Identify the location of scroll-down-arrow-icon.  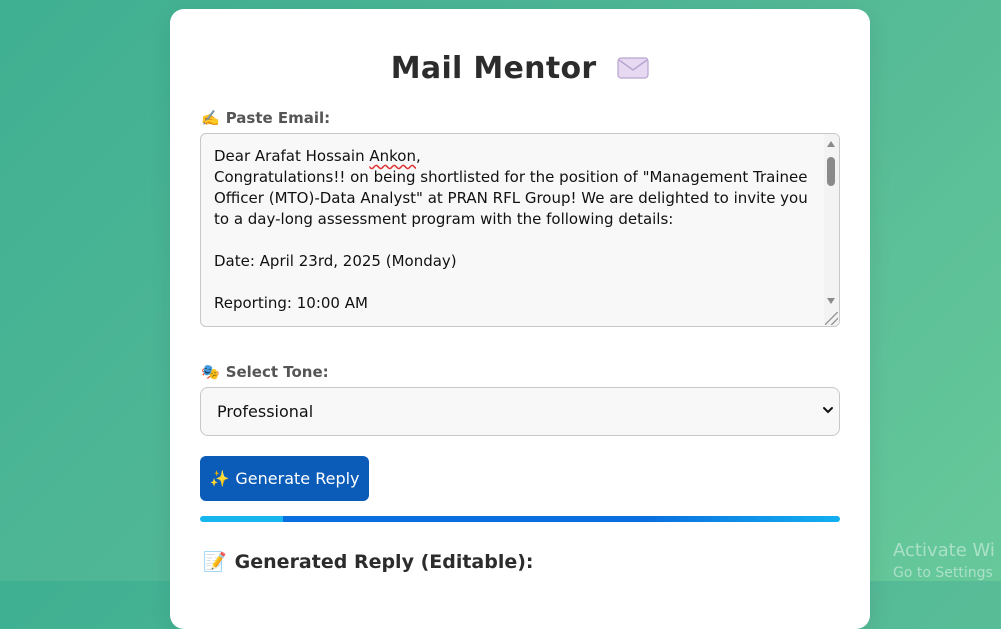
(831, 301).